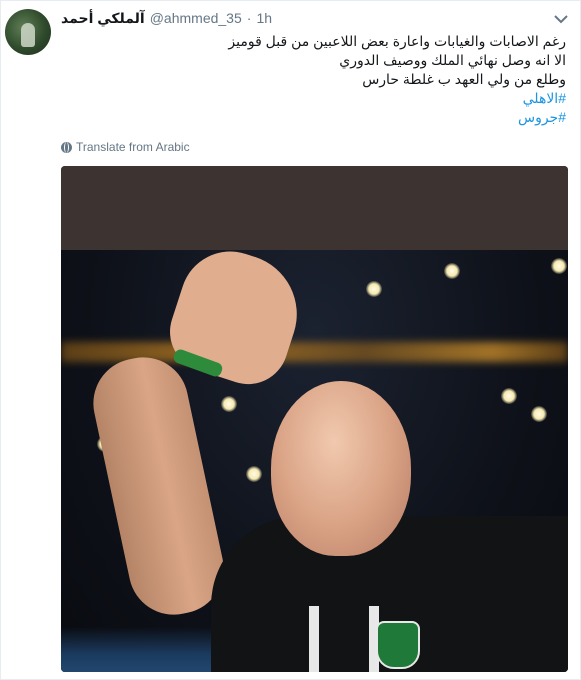 This screenshot has width=581, height=680. What do you see at coordinates (464, 79) in the screenshot?
I see `tweet-text-line: وطلع من ولي العهد ب غلطة حارس` at bounding box center [464, 79].